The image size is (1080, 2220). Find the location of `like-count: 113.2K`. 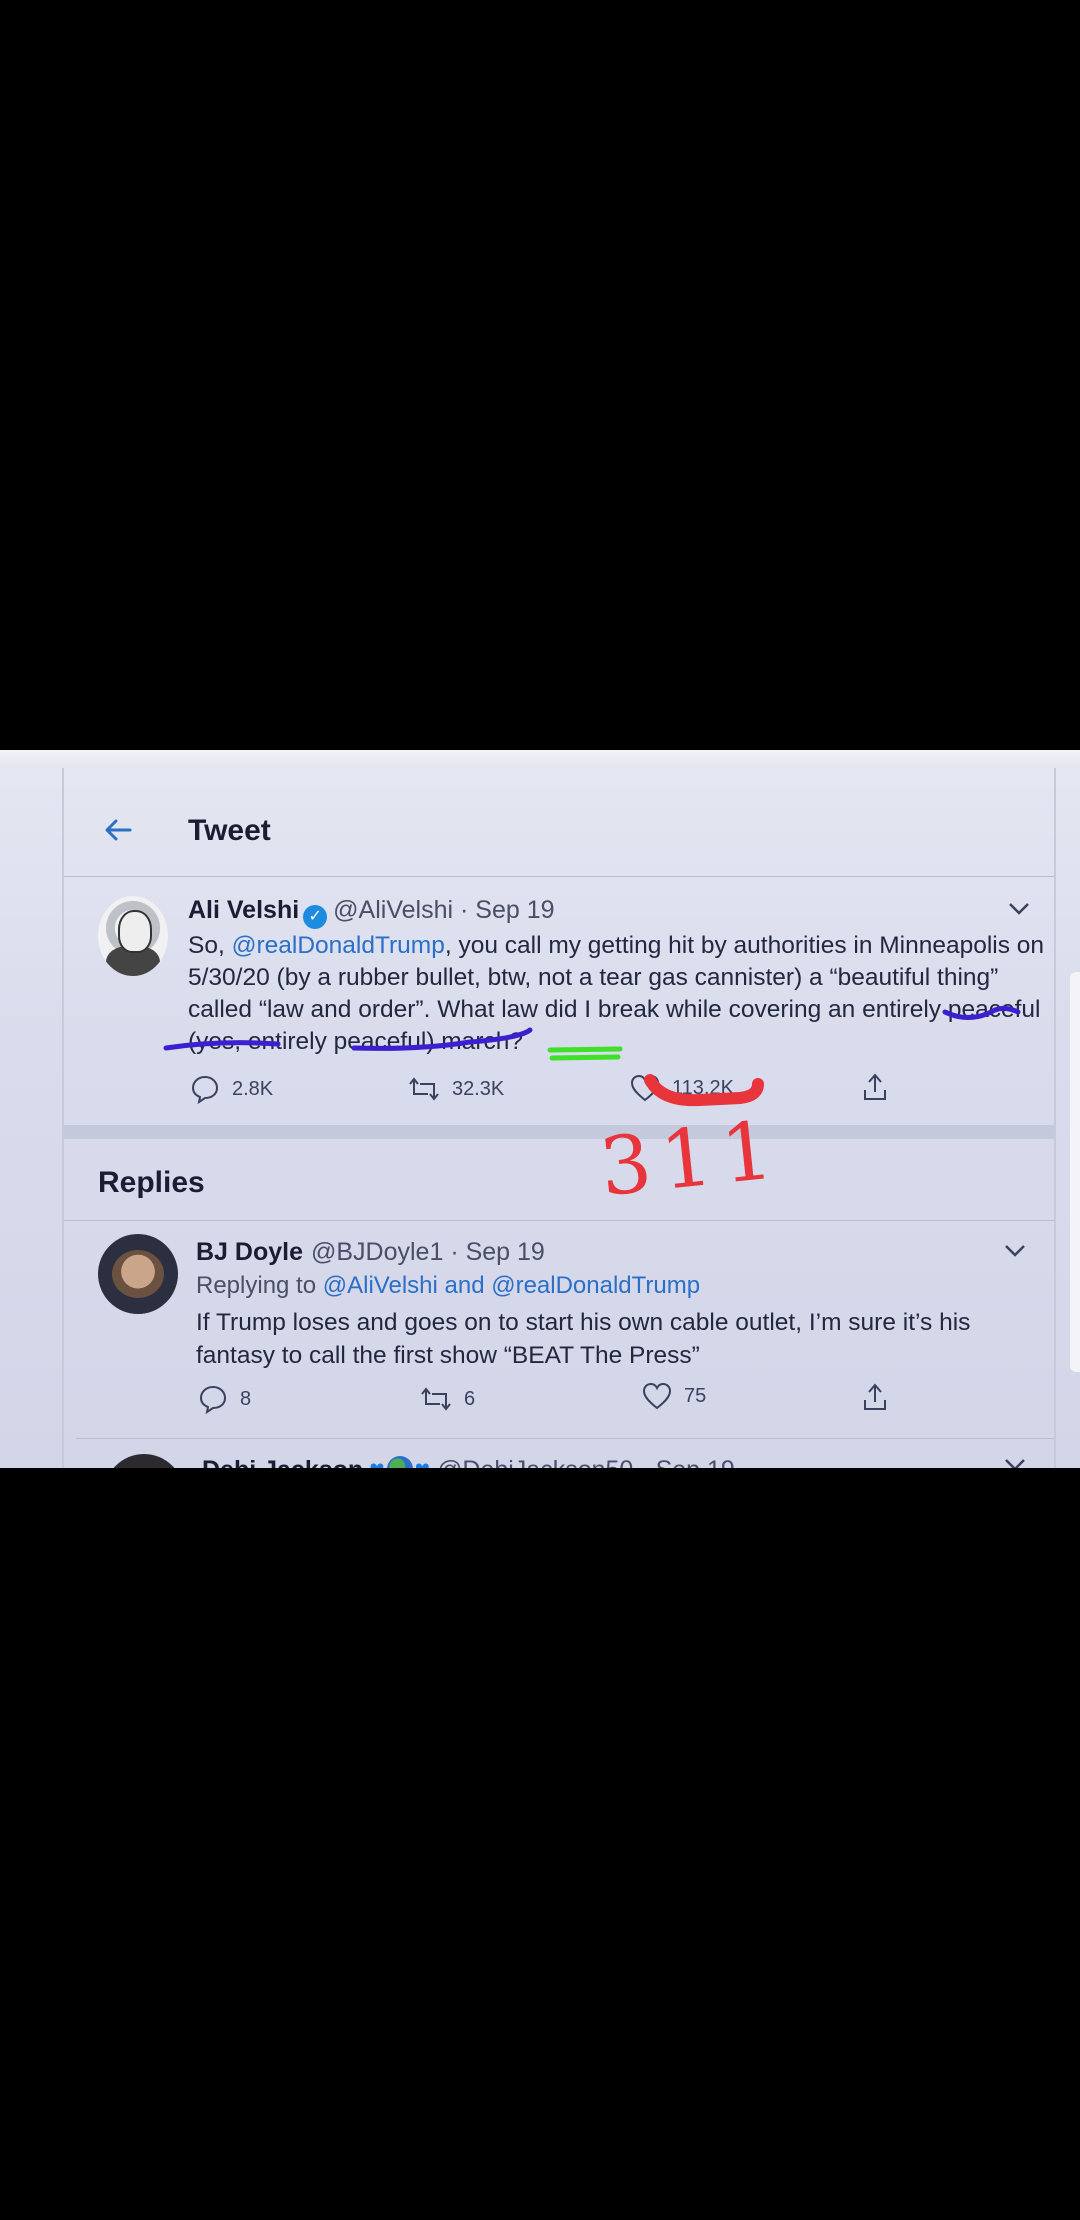

like-count: 113.2K is located at coordinates (703, 1087).